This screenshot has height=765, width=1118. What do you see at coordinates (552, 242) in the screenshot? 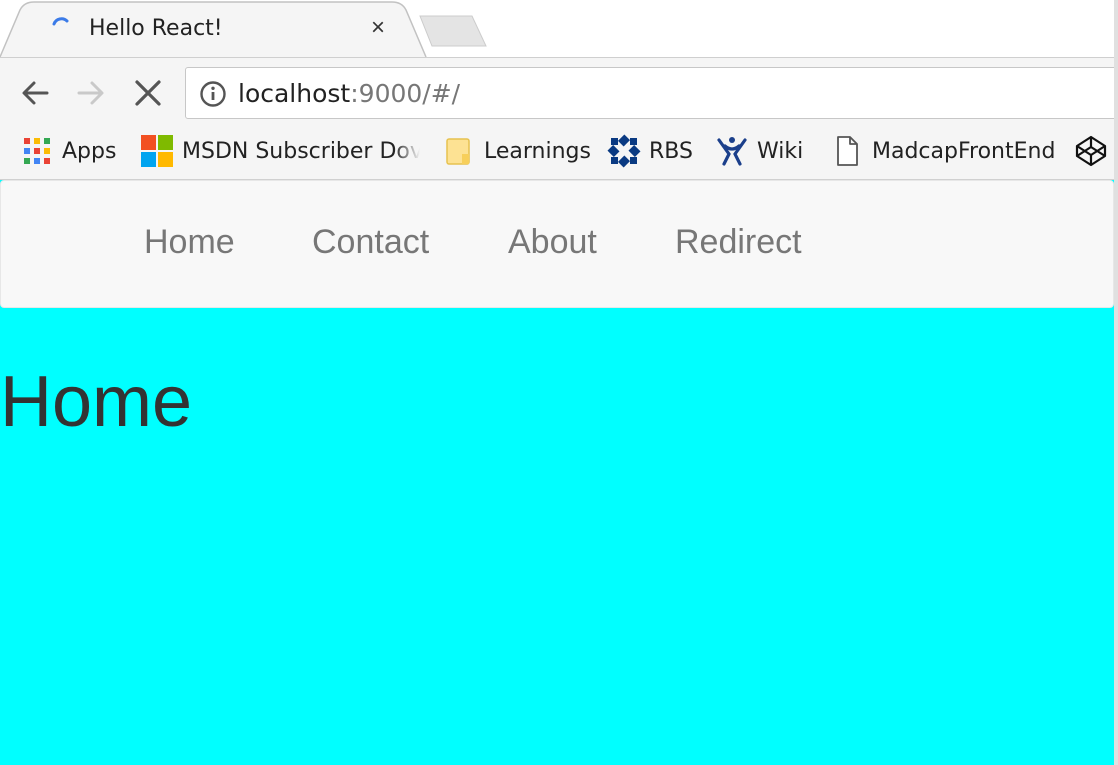
I see `nav-link-about: About` at bounding box center [552, 242].